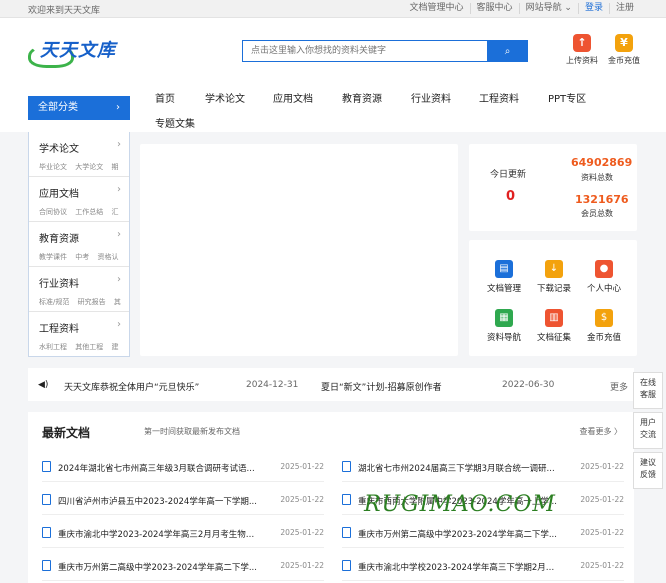 The image size is (666, 583). I want to click on announcement-title: 天天文库恭祝全体用户“元旦快乐”, so click(131, 386).